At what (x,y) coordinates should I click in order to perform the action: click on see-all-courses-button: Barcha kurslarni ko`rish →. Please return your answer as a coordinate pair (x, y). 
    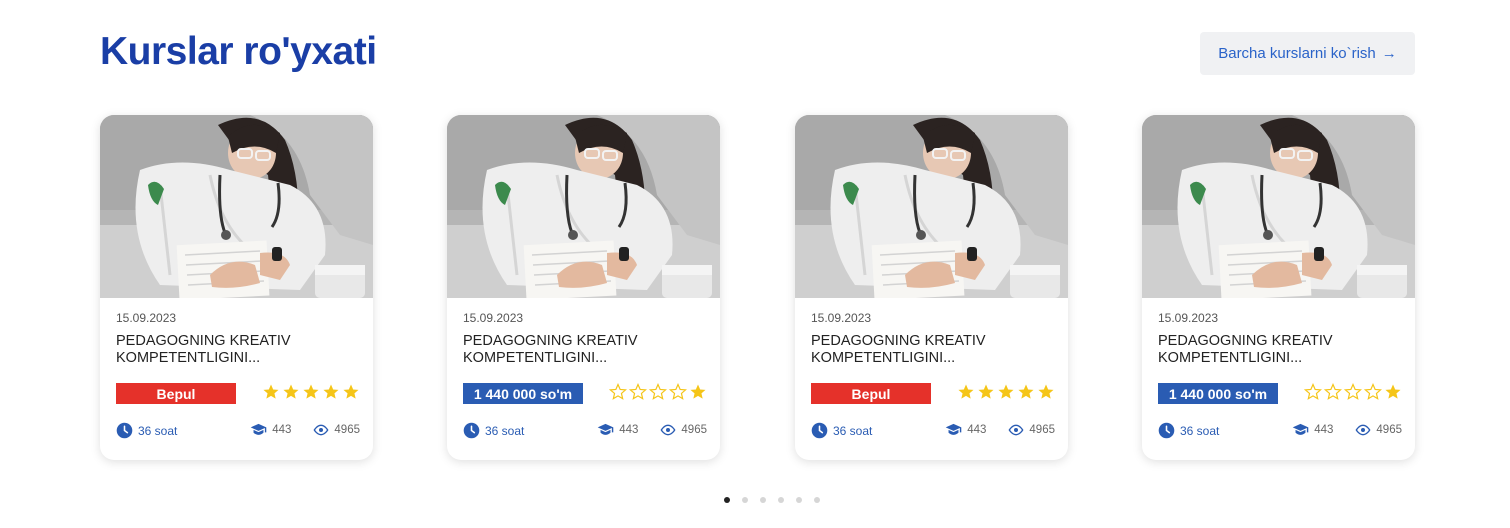
    Looking at the image, I should click on (1307, 53).